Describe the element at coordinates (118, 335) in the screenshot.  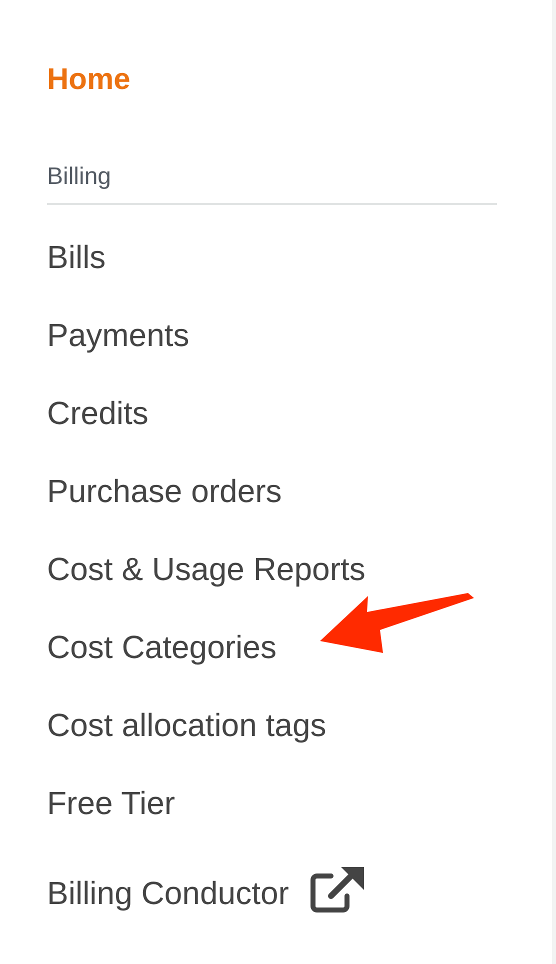
I see `nav-link: Payments` at that location.